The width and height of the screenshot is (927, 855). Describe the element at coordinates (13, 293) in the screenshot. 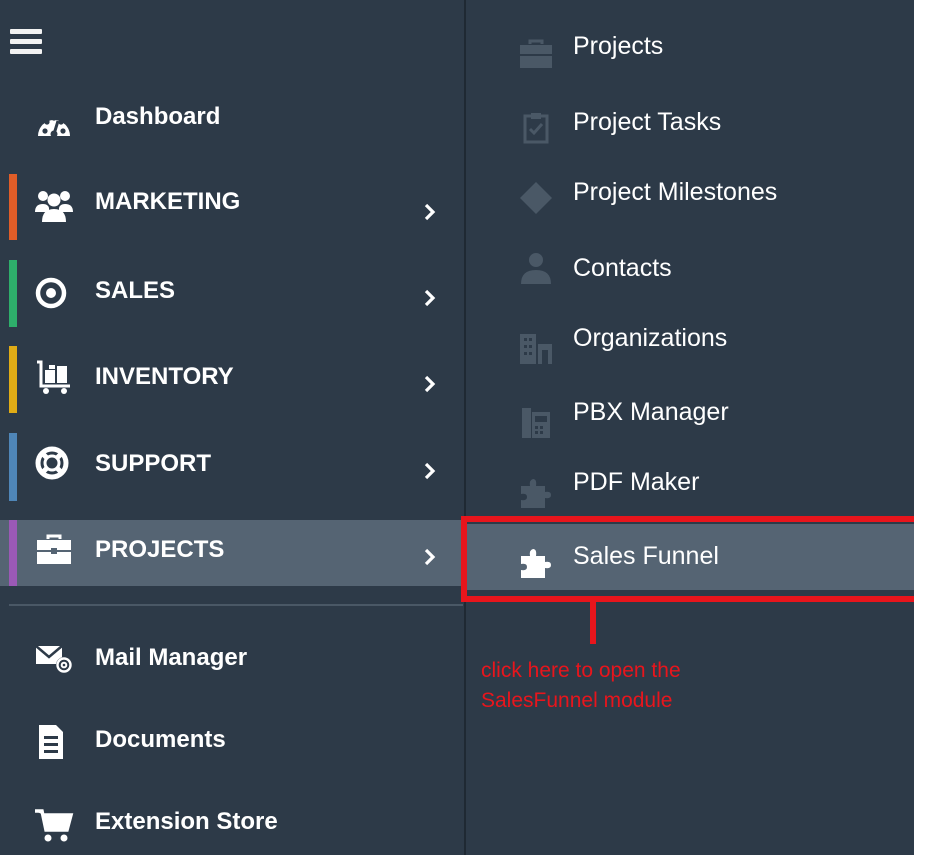

I see `sales-accent-bar` at that location.